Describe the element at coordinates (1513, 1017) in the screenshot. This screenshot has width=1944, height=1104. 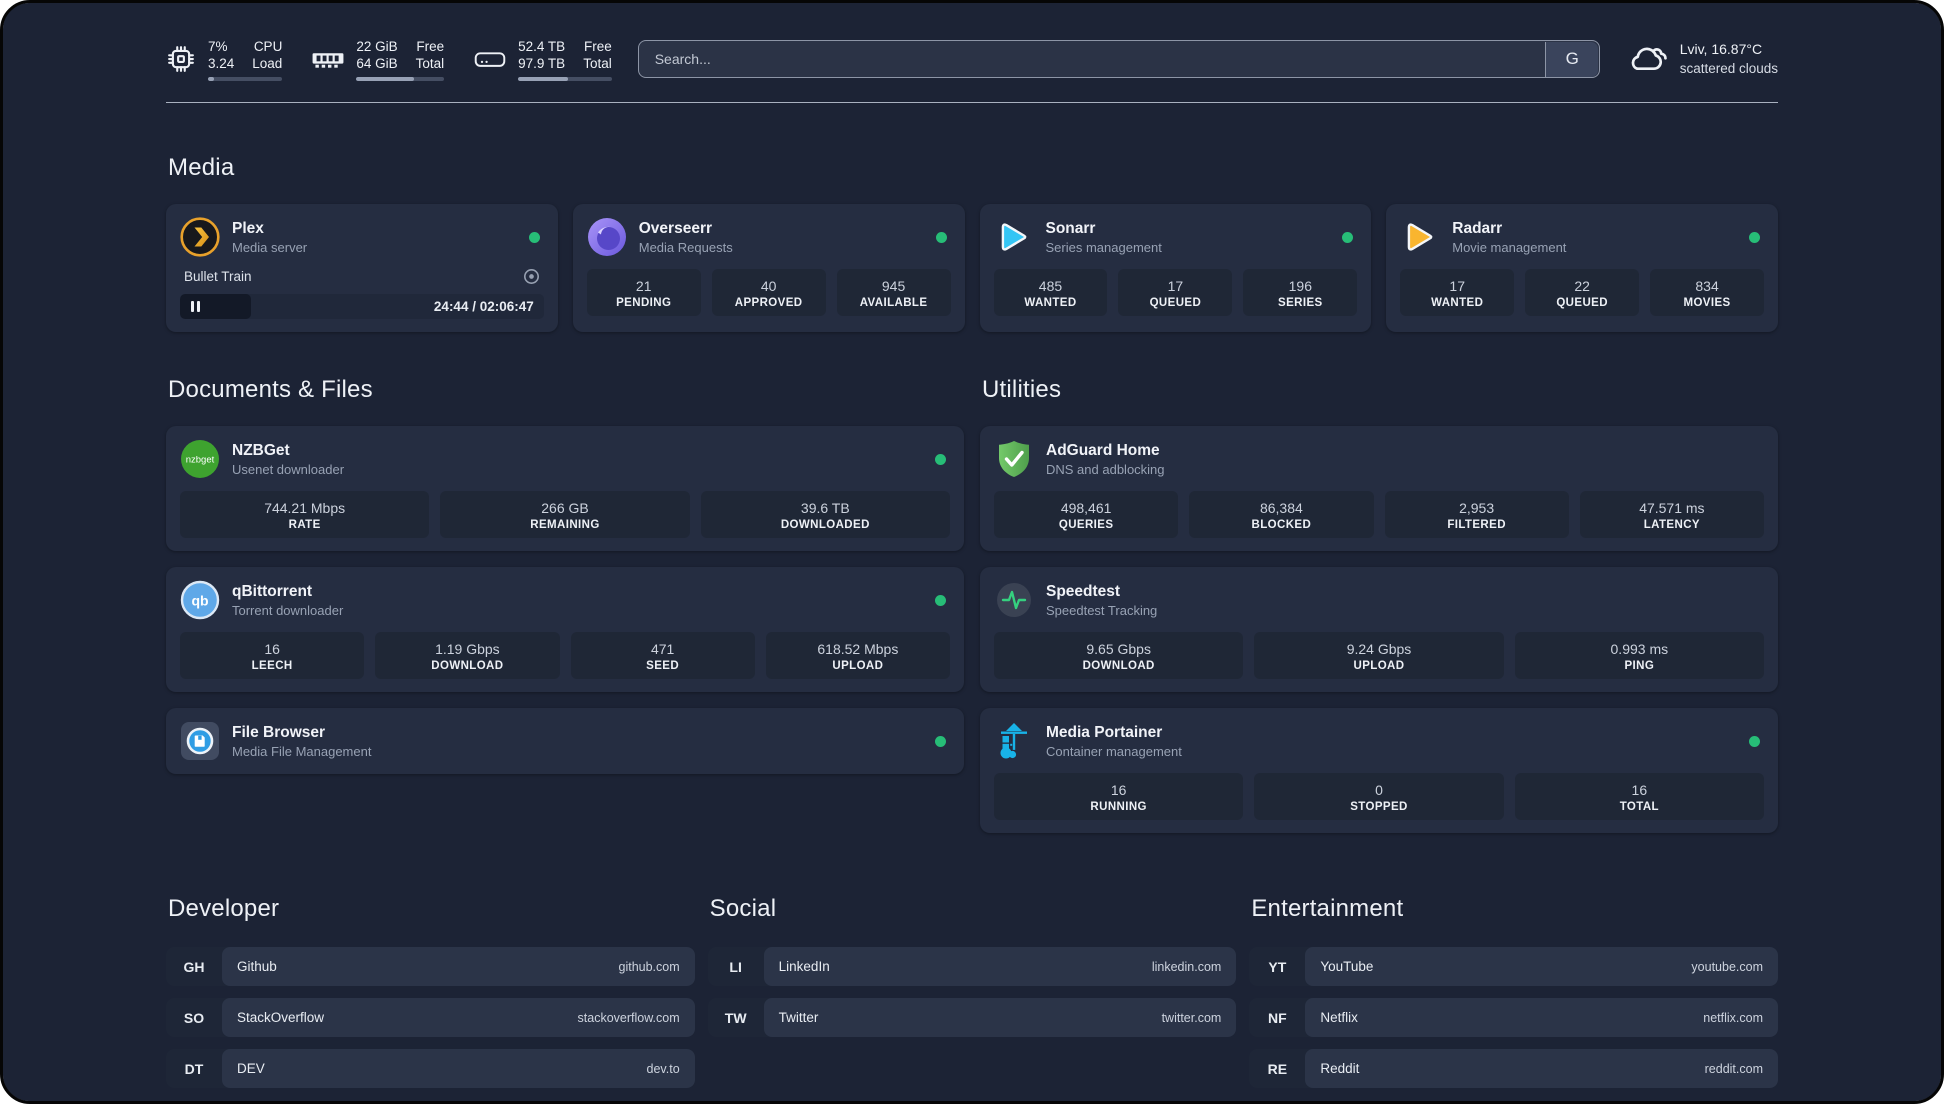
I see `bookmark-netflix: NF Netflix netflix.com` at that location.